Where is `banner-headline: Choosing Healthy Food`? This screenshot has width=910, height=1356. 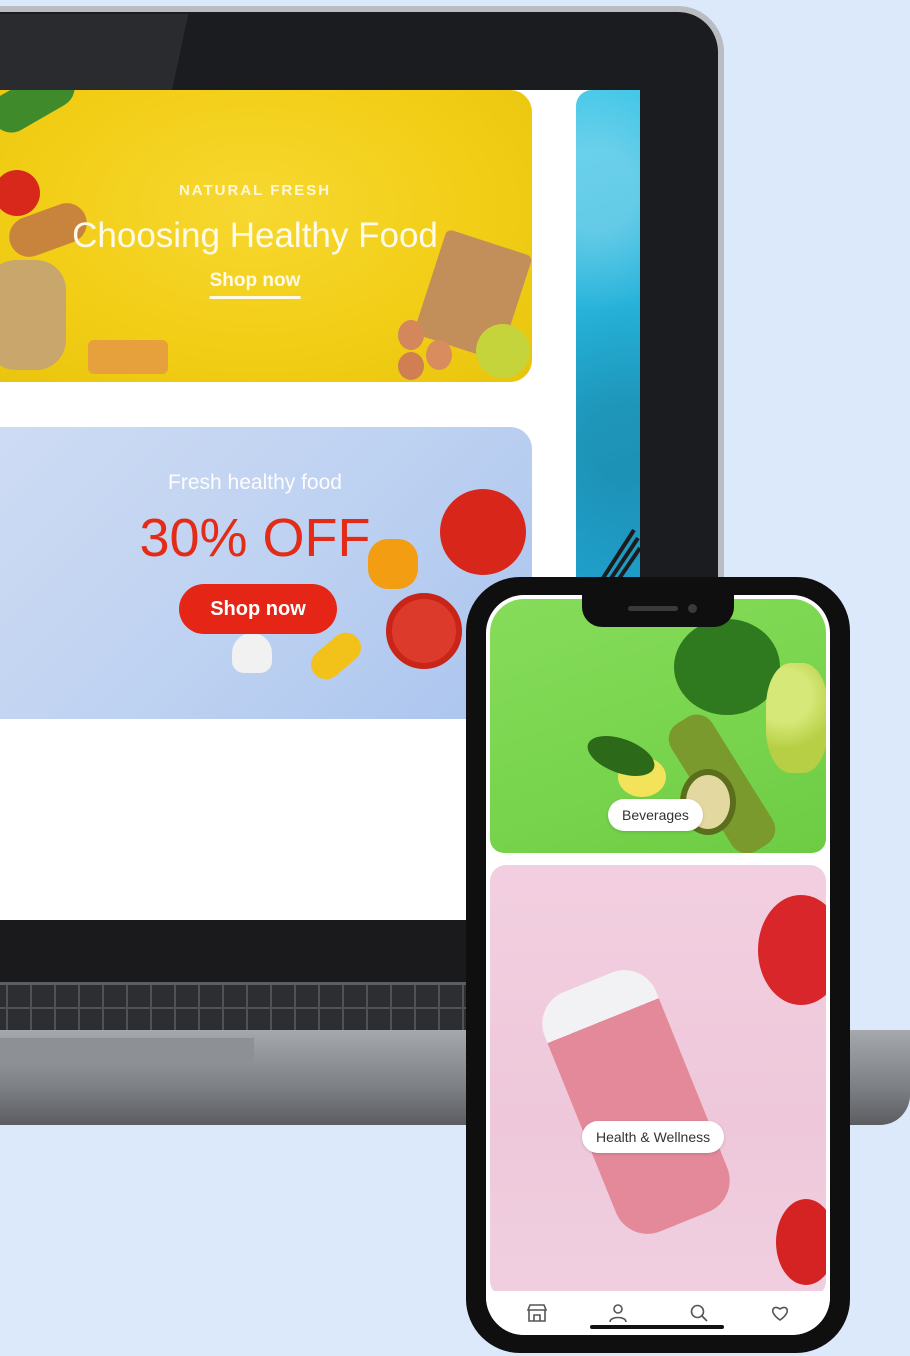 banner-headline: Choosing Healthy Food is located at coordinates (255, 235).